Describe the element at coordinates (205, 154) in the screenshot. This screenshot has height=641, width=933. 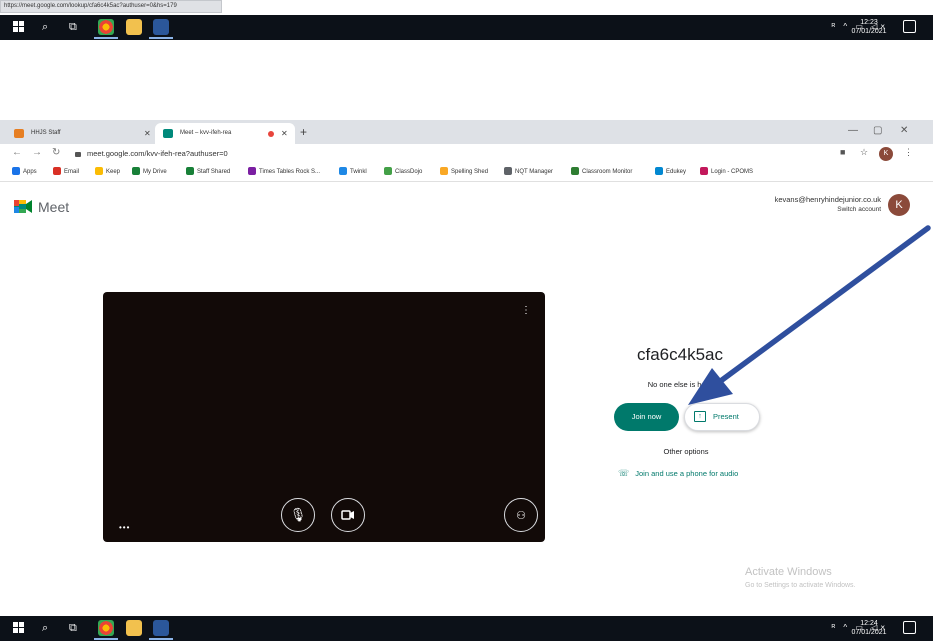
I see `address-bar: meet.google.com/kvv-ifeh-rea?authuser=0` at that location.